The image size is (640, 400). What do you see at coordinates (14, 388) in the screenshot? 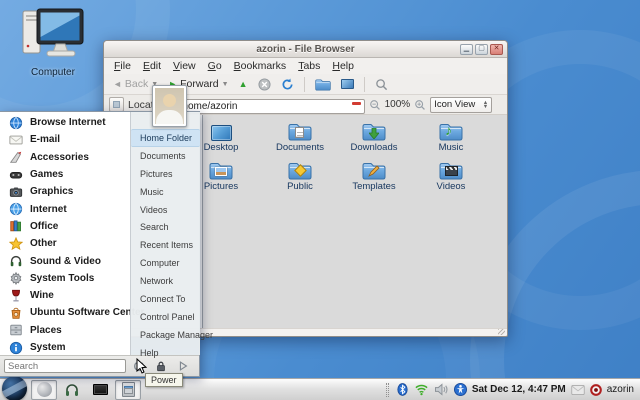
I see `zorin-menu-button` at bounding box center [14, 388].